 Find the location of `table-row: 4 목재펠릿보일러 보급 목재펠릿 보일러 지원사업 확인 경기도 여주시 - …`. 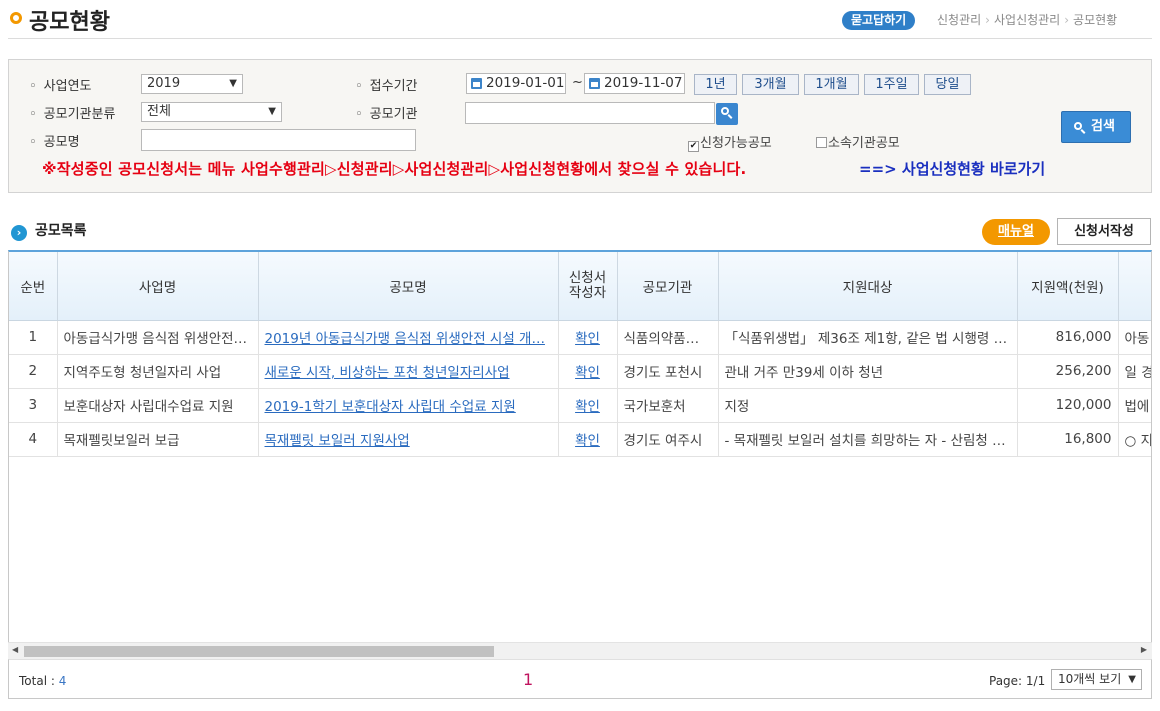

table-row: 4 목재펠릿보일러 보급 목재펠릿 보일러 지원사업 확인 경기도 여주시 - … is located at coordinates (580, 439).